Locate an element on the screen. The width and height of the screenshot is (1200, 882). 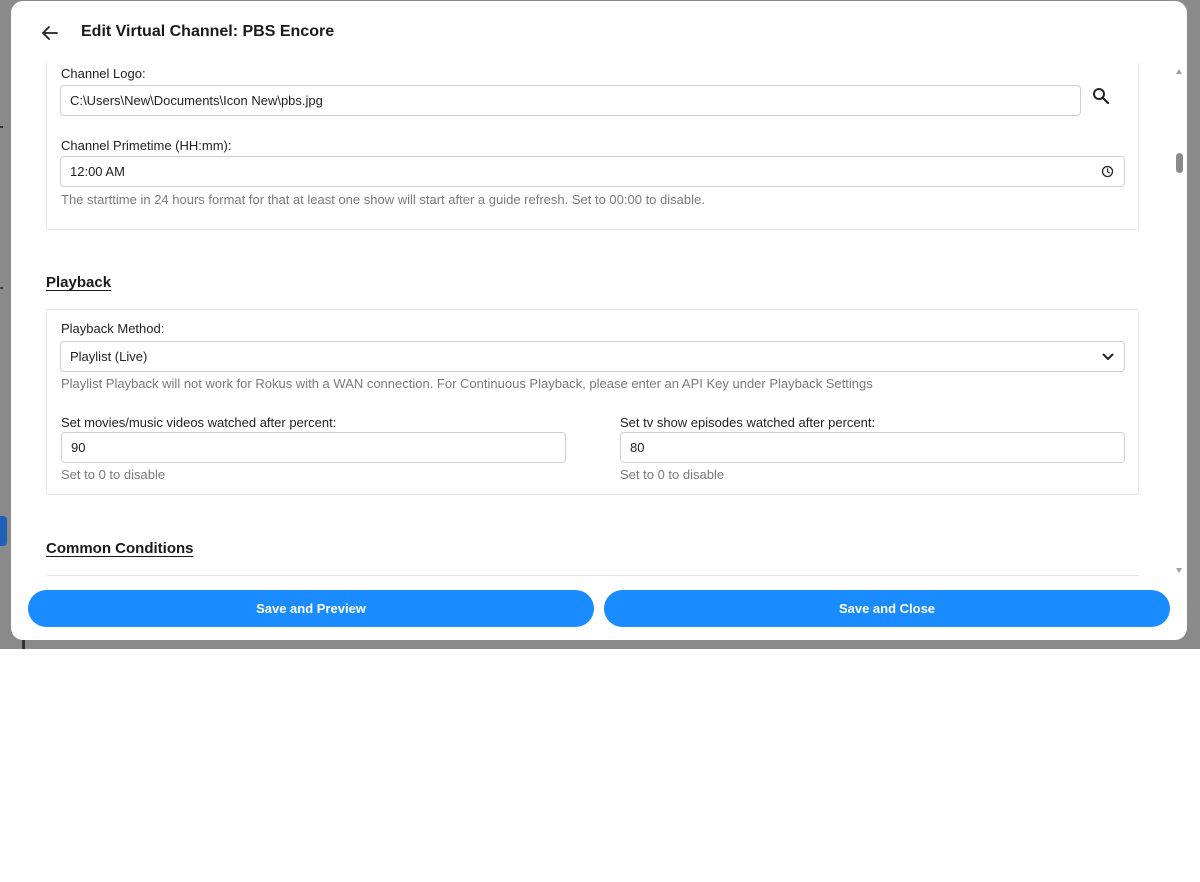
search-icon is located at coordinates (1101, 96).